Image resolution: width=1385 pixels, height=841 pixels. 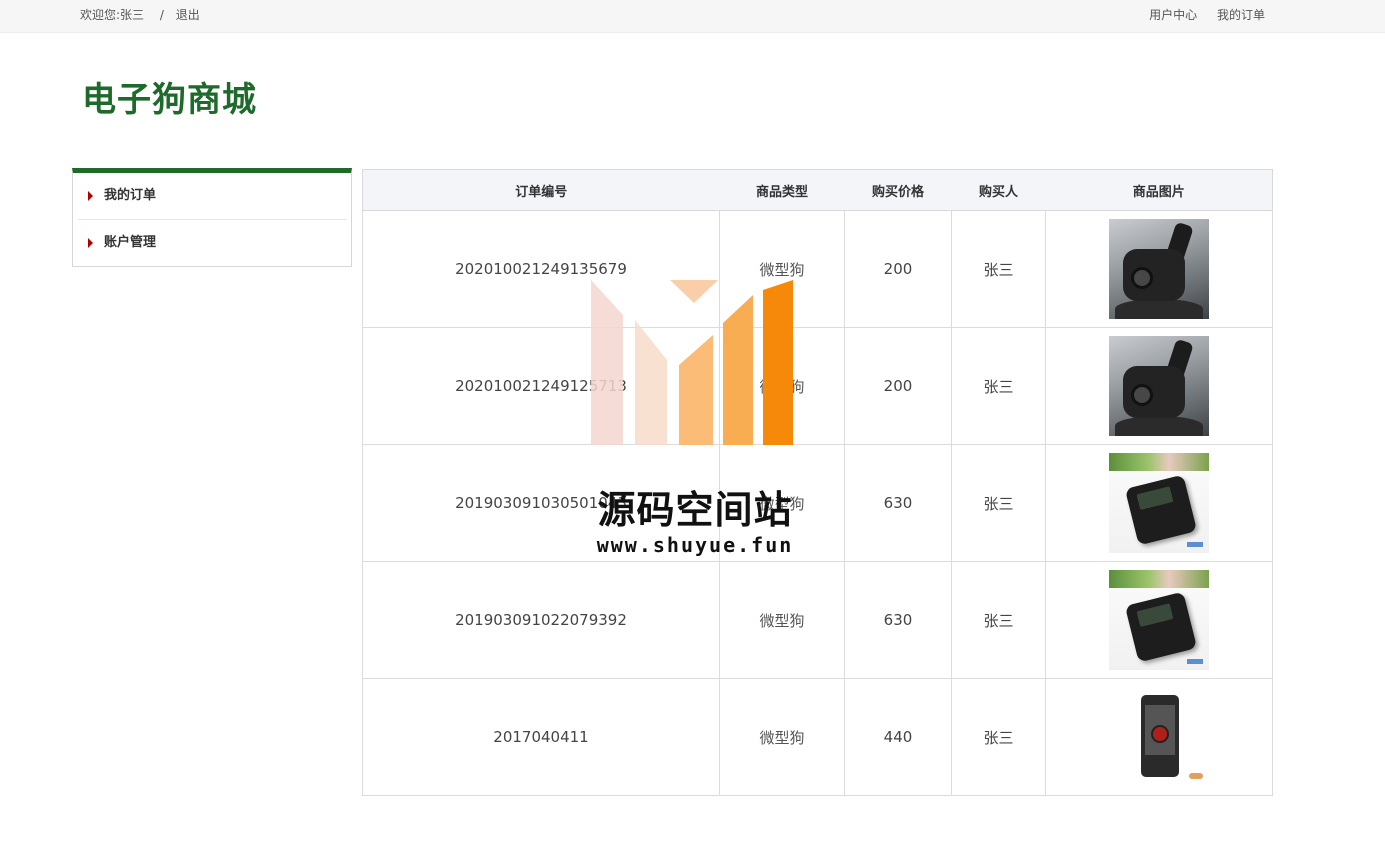 I want to click on table-header-row: 订单编号 商品类型 购买价格 购买人 商品图片, so click(x=817, y=190).